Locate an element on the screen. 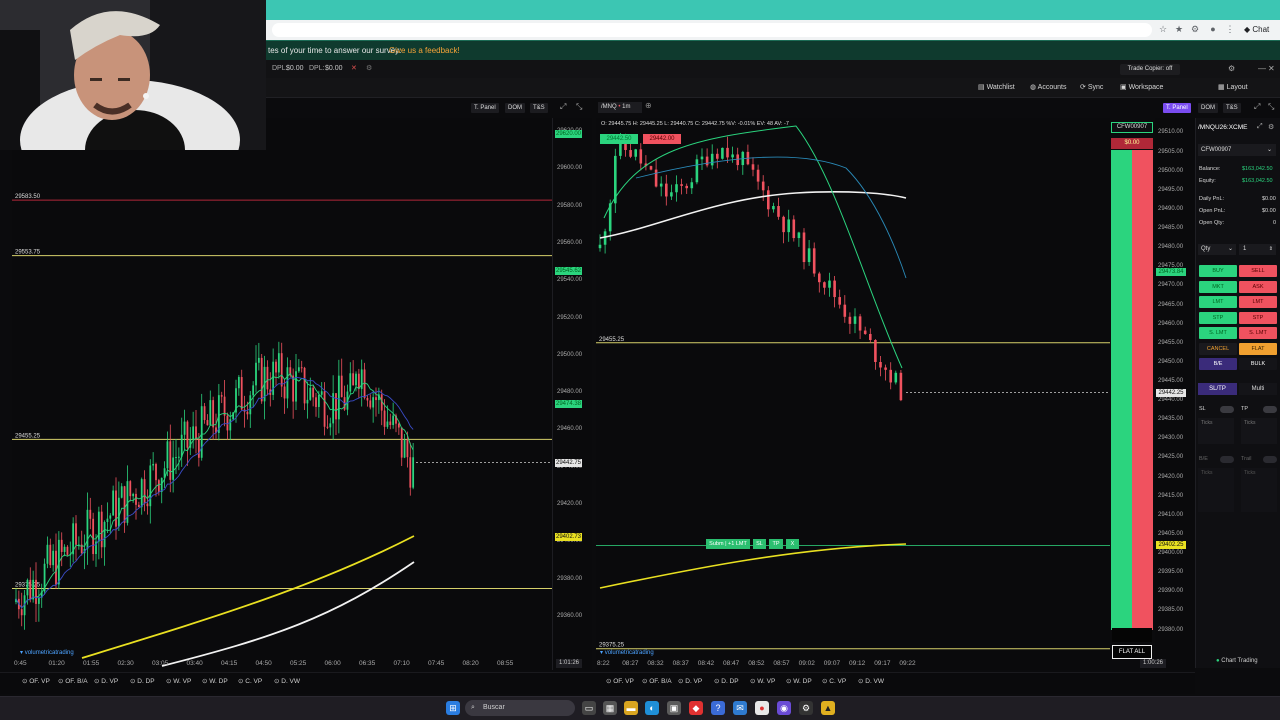 Image resolution: width=1280 pixels, height=720 pixels. store-icon: ▣ is located at coordinates (674, 708).